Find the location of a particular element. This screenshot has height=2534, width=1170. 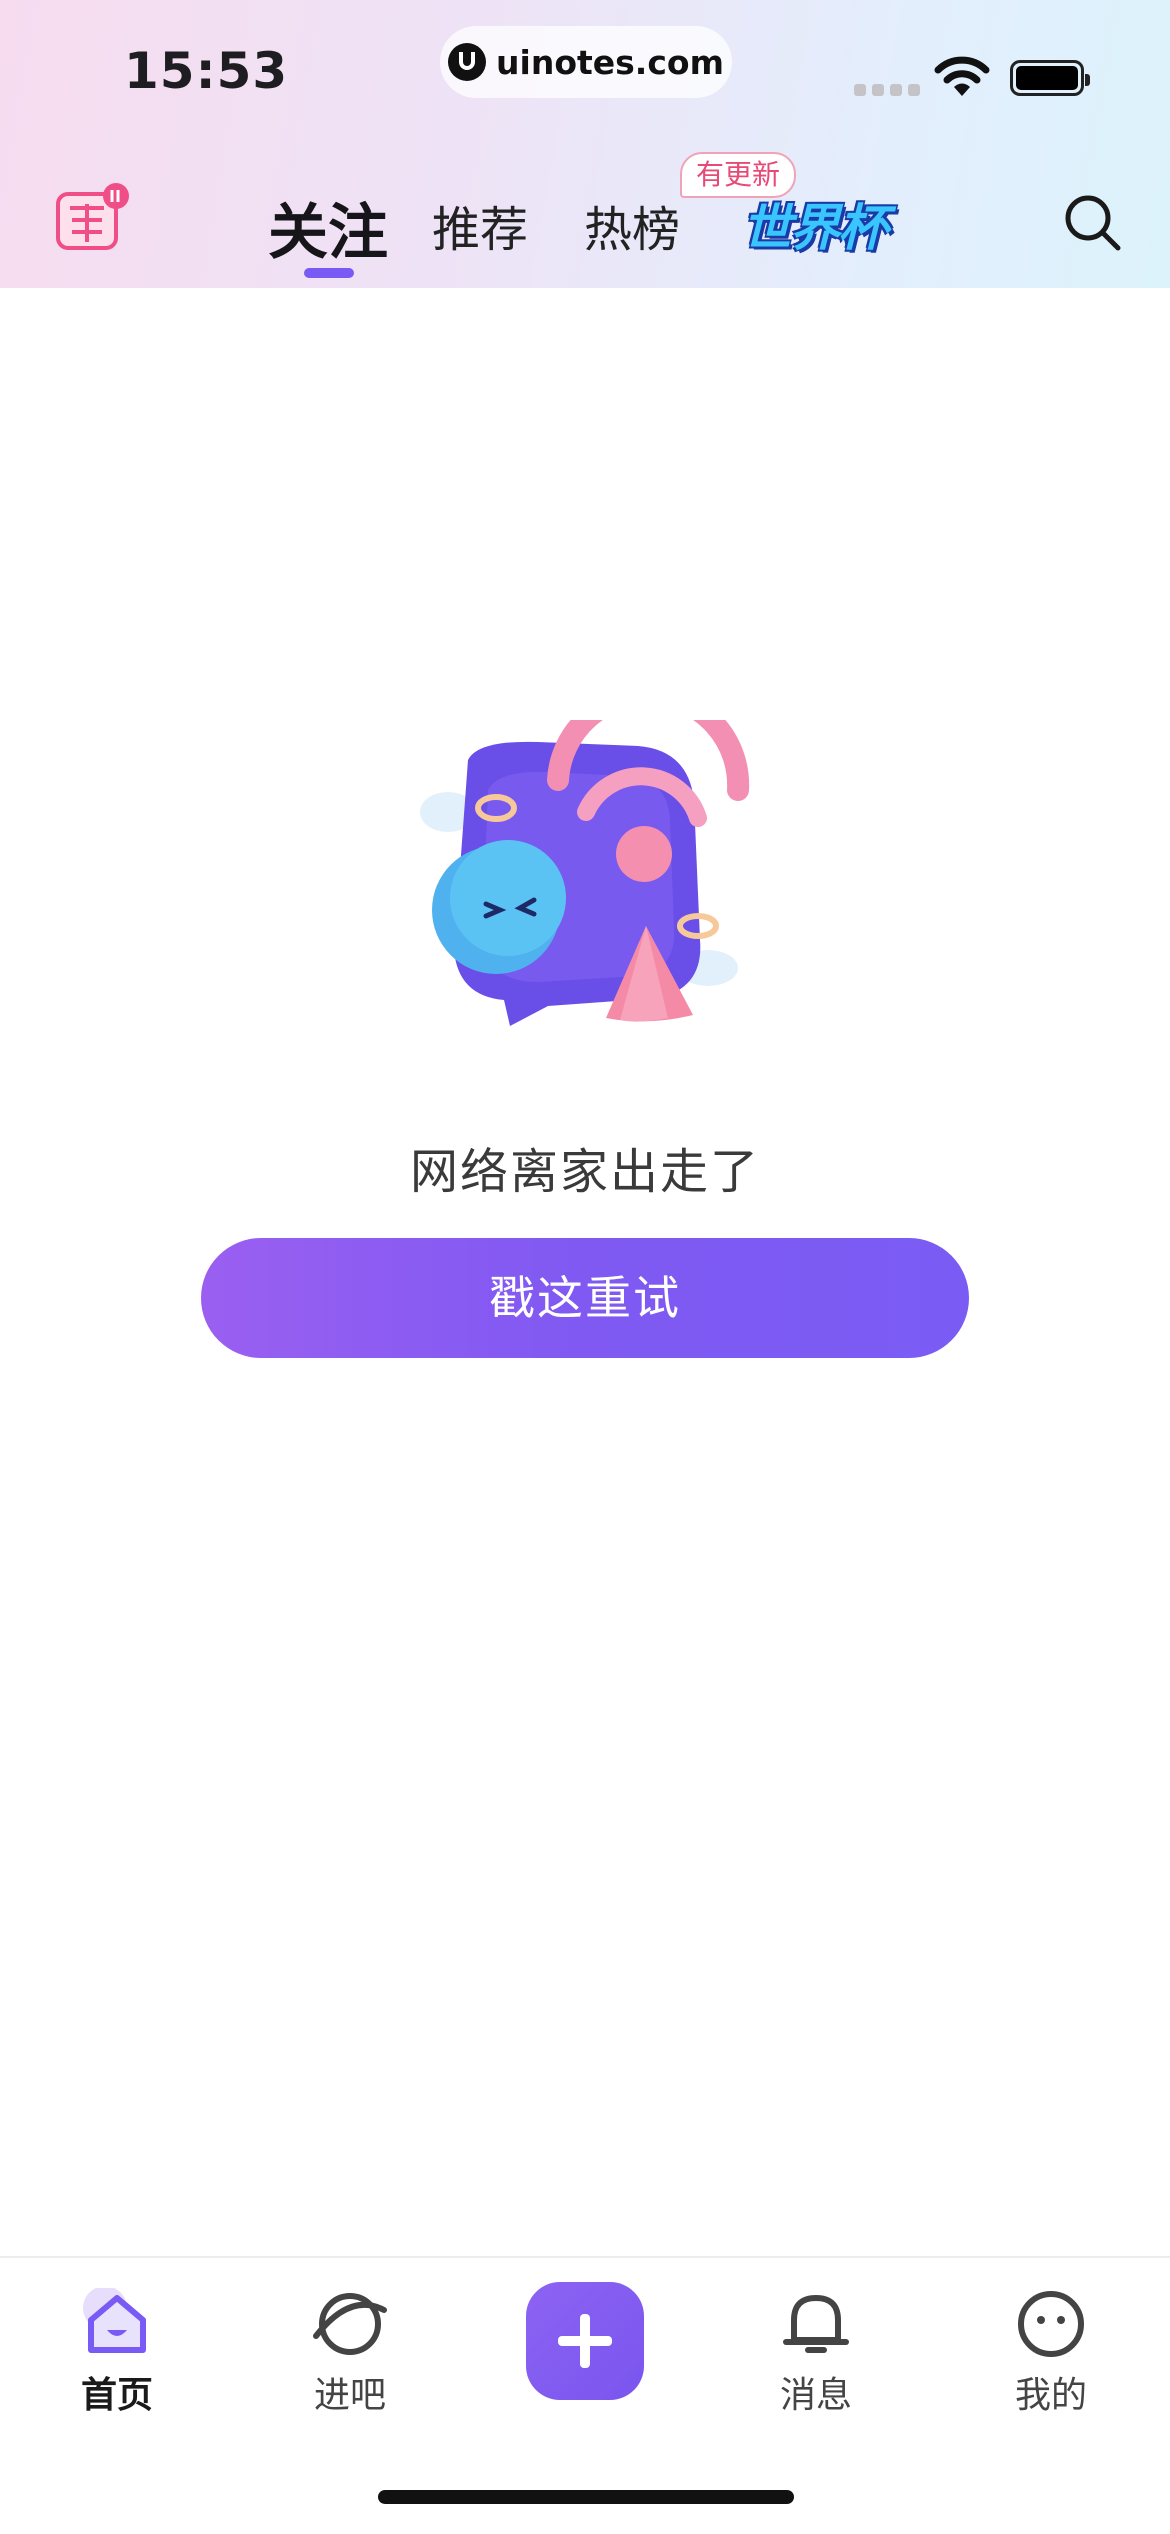

tab-follow: 关注 is located at coordinates (328, 227).